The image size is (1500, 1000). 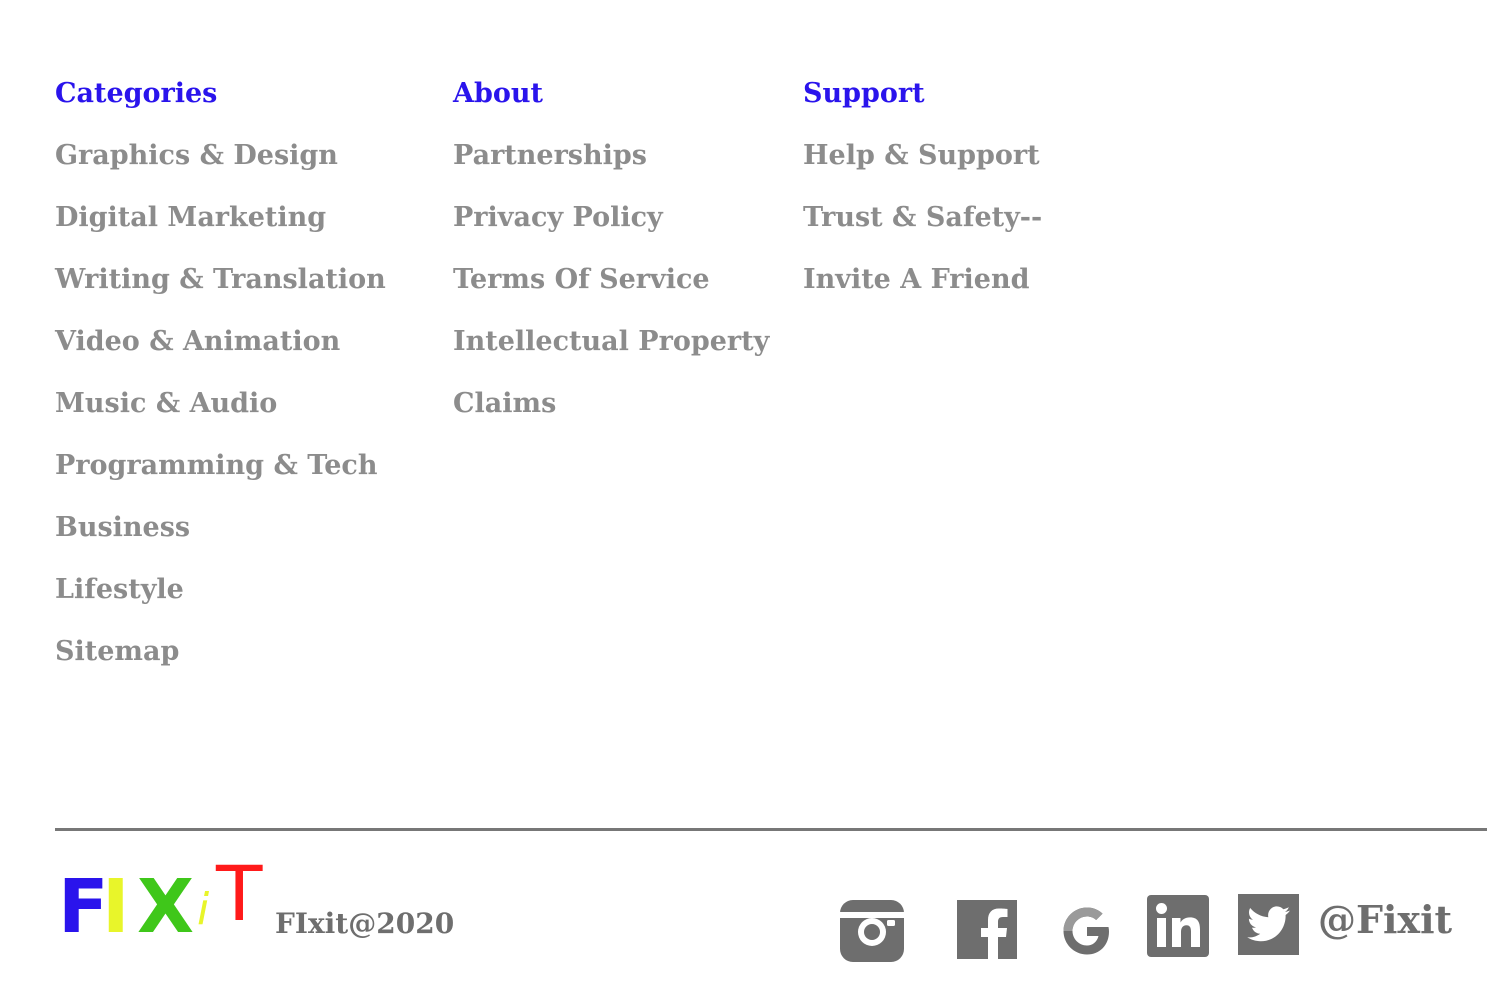 I want to click on category-link-music-audio: Music & Audio, so click(x=220, y=417).